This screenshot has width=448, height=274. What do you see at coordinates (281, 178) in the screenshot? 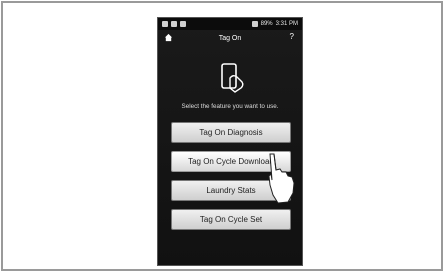
I see `hand-pointer-icon` at bounding box center [281, 178].